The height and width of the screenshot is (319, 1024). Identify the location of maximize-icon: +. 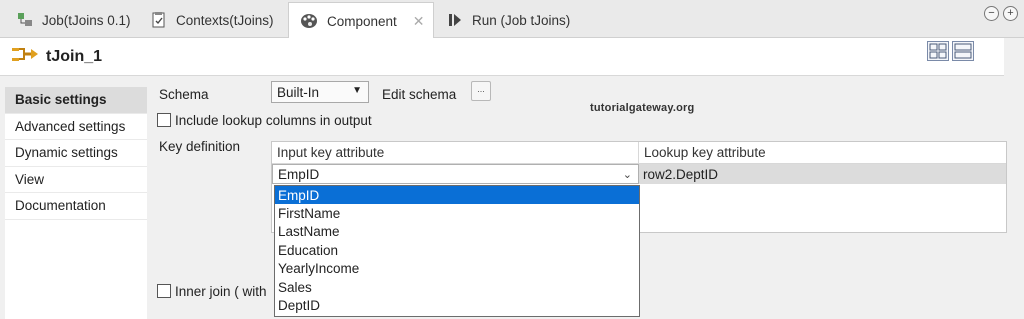
(1010, 13).